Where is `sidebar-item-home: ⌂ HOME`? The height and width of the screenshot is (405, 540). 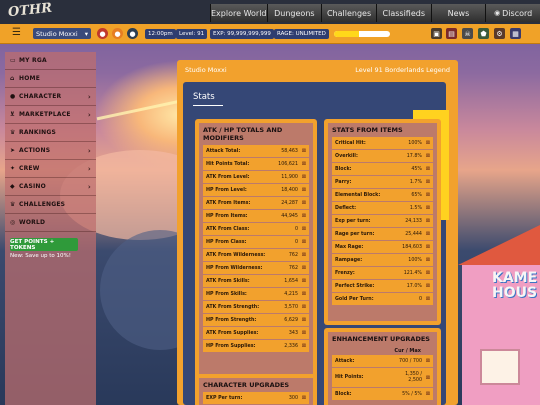
sidebar-item-home: ⌂ HOME is located at coordinates (50, 79).